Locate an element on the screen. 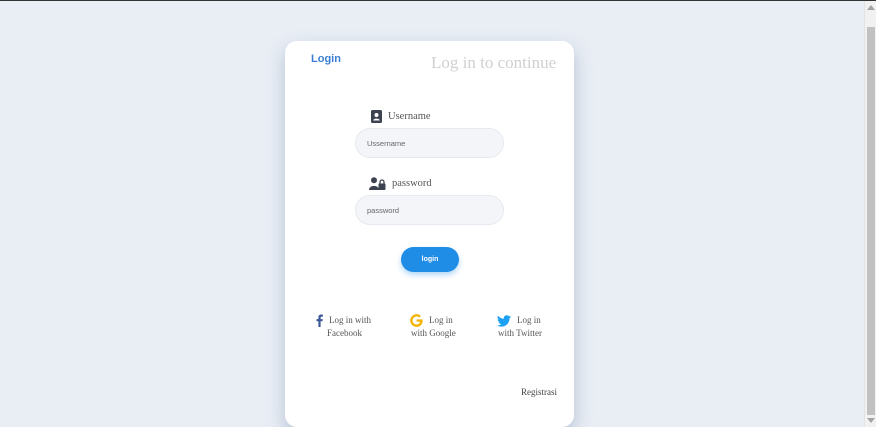  google-login-line2: with Google is located at coordinates (433, 333).